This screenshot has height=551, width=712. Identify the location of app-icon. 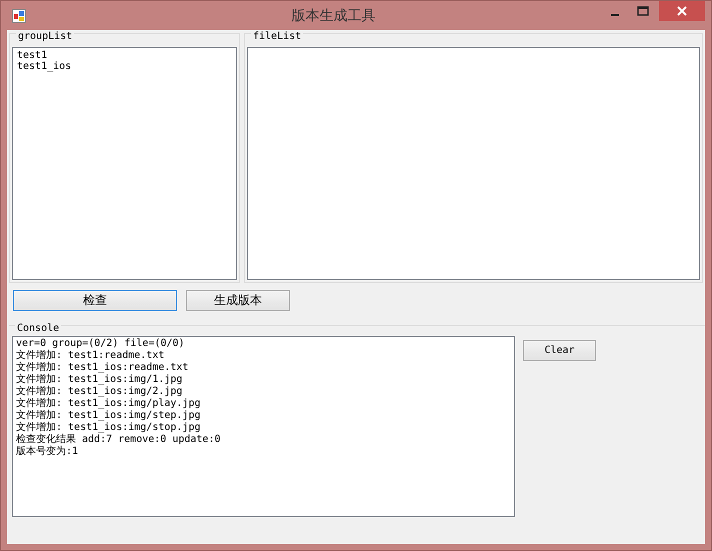
(19, 15).